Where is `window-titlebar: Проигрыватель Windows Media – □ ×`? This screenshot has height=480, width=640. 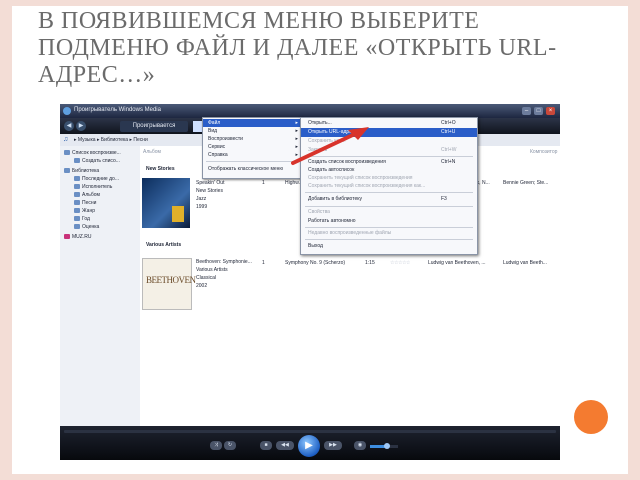
window-titlebar: Проигрыватель Windows Media – □ × is located at coordinates (310, 111).